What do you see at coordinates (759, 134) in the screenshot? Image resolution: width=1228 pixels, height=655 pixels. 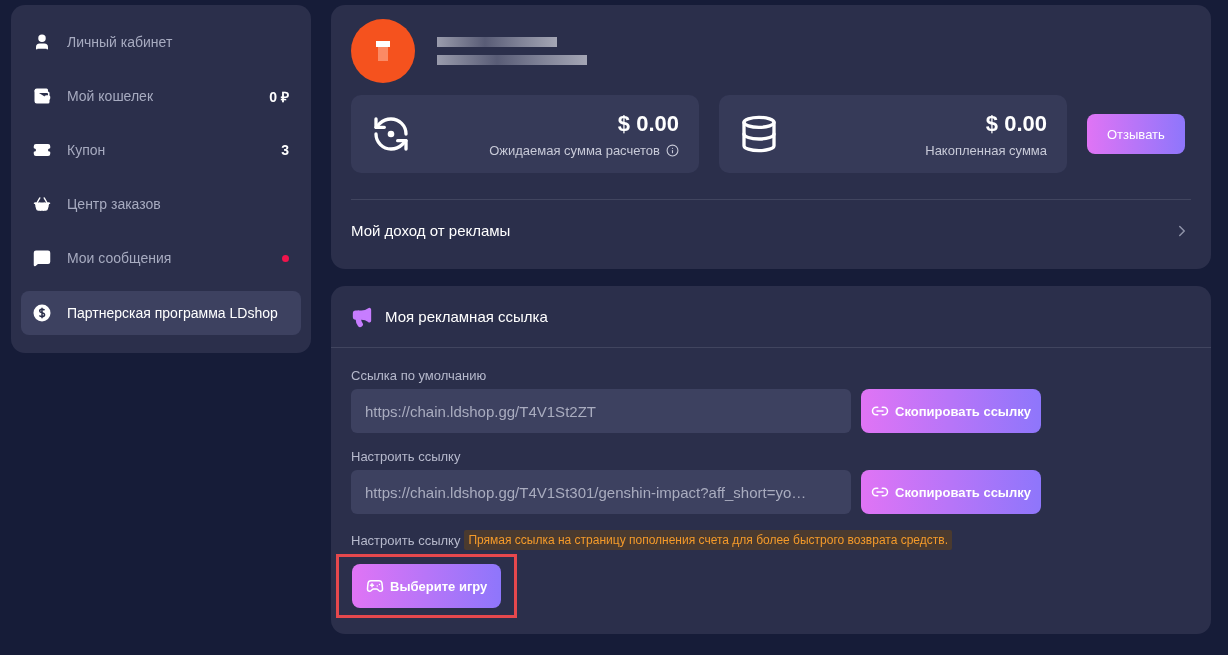 I see `coins-icon` at bounding box center [759, 134].